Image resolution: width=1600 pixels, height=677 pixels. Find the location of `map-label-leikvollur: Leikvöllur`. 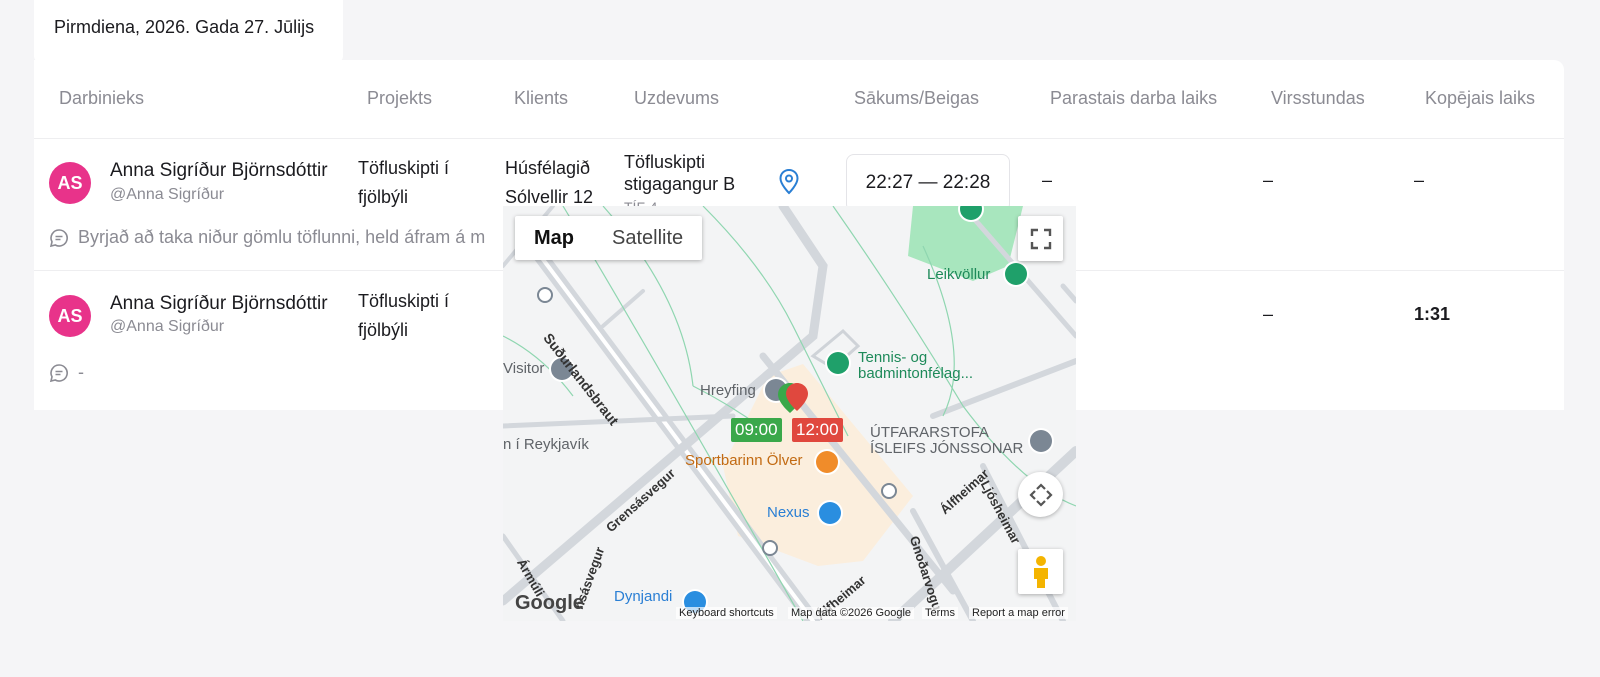

map-label-leikvollur: Leikvöllur is located at coordinates (959, 274).